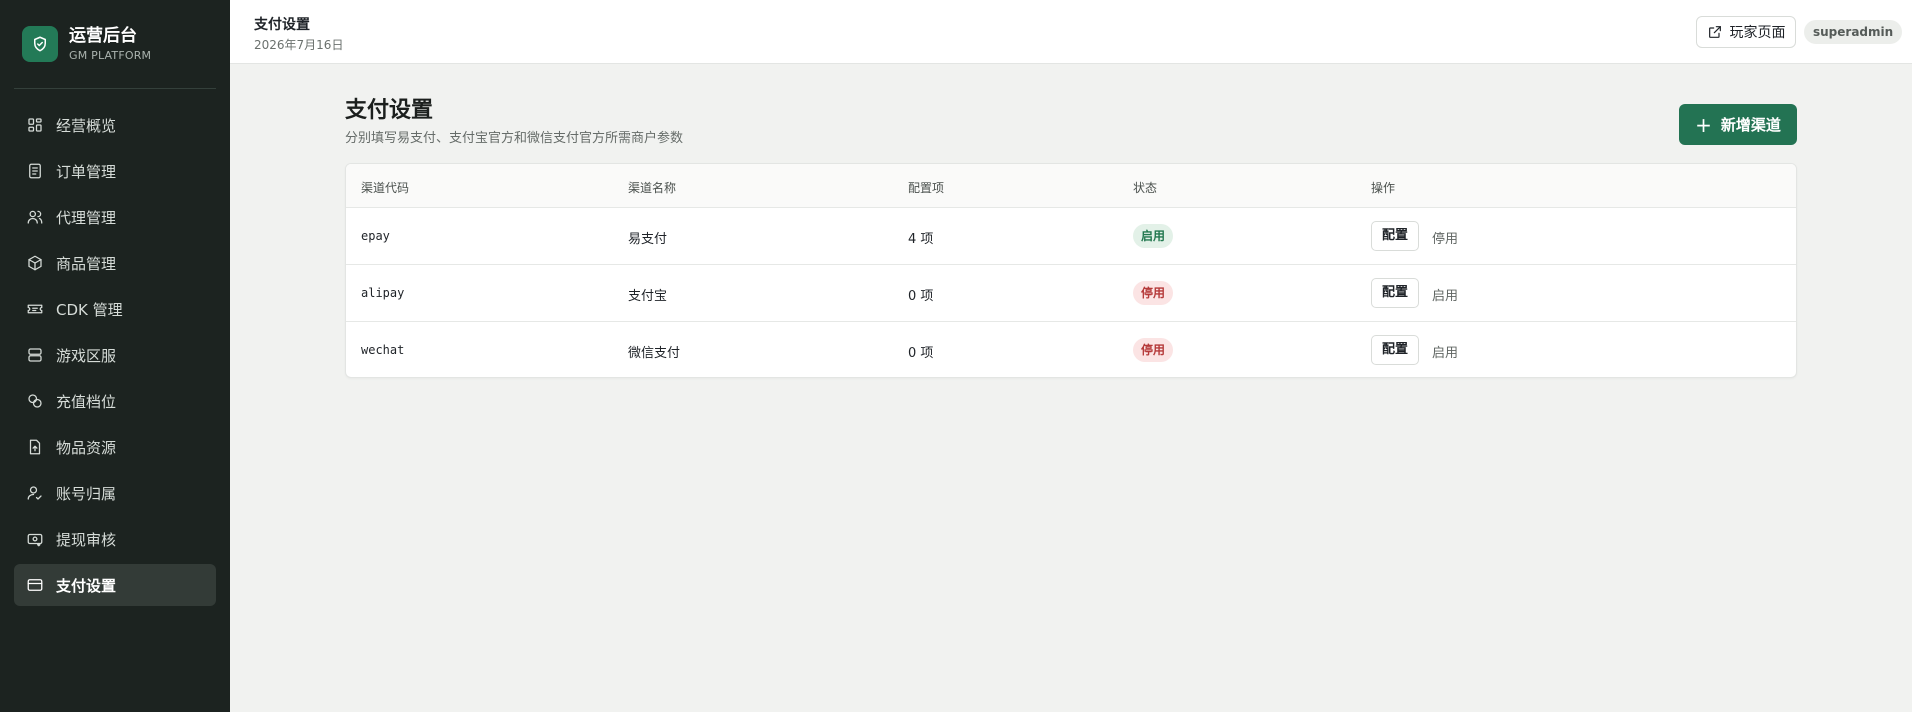 The width and height of the screenshot is (1912, 712). I want to click on sidebar-item-label: 充值档位, so click(86, 401).